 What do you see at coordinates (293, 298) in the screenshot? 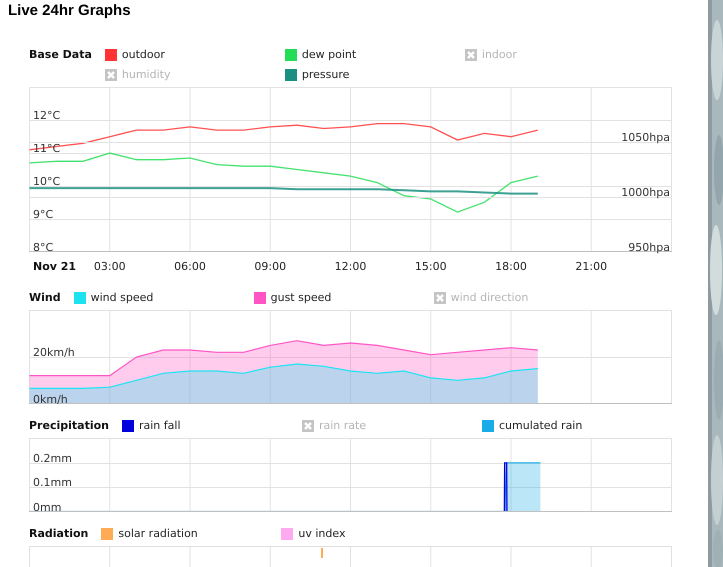
I see `legend-item: gust speed` at bounding box center [293, 298].